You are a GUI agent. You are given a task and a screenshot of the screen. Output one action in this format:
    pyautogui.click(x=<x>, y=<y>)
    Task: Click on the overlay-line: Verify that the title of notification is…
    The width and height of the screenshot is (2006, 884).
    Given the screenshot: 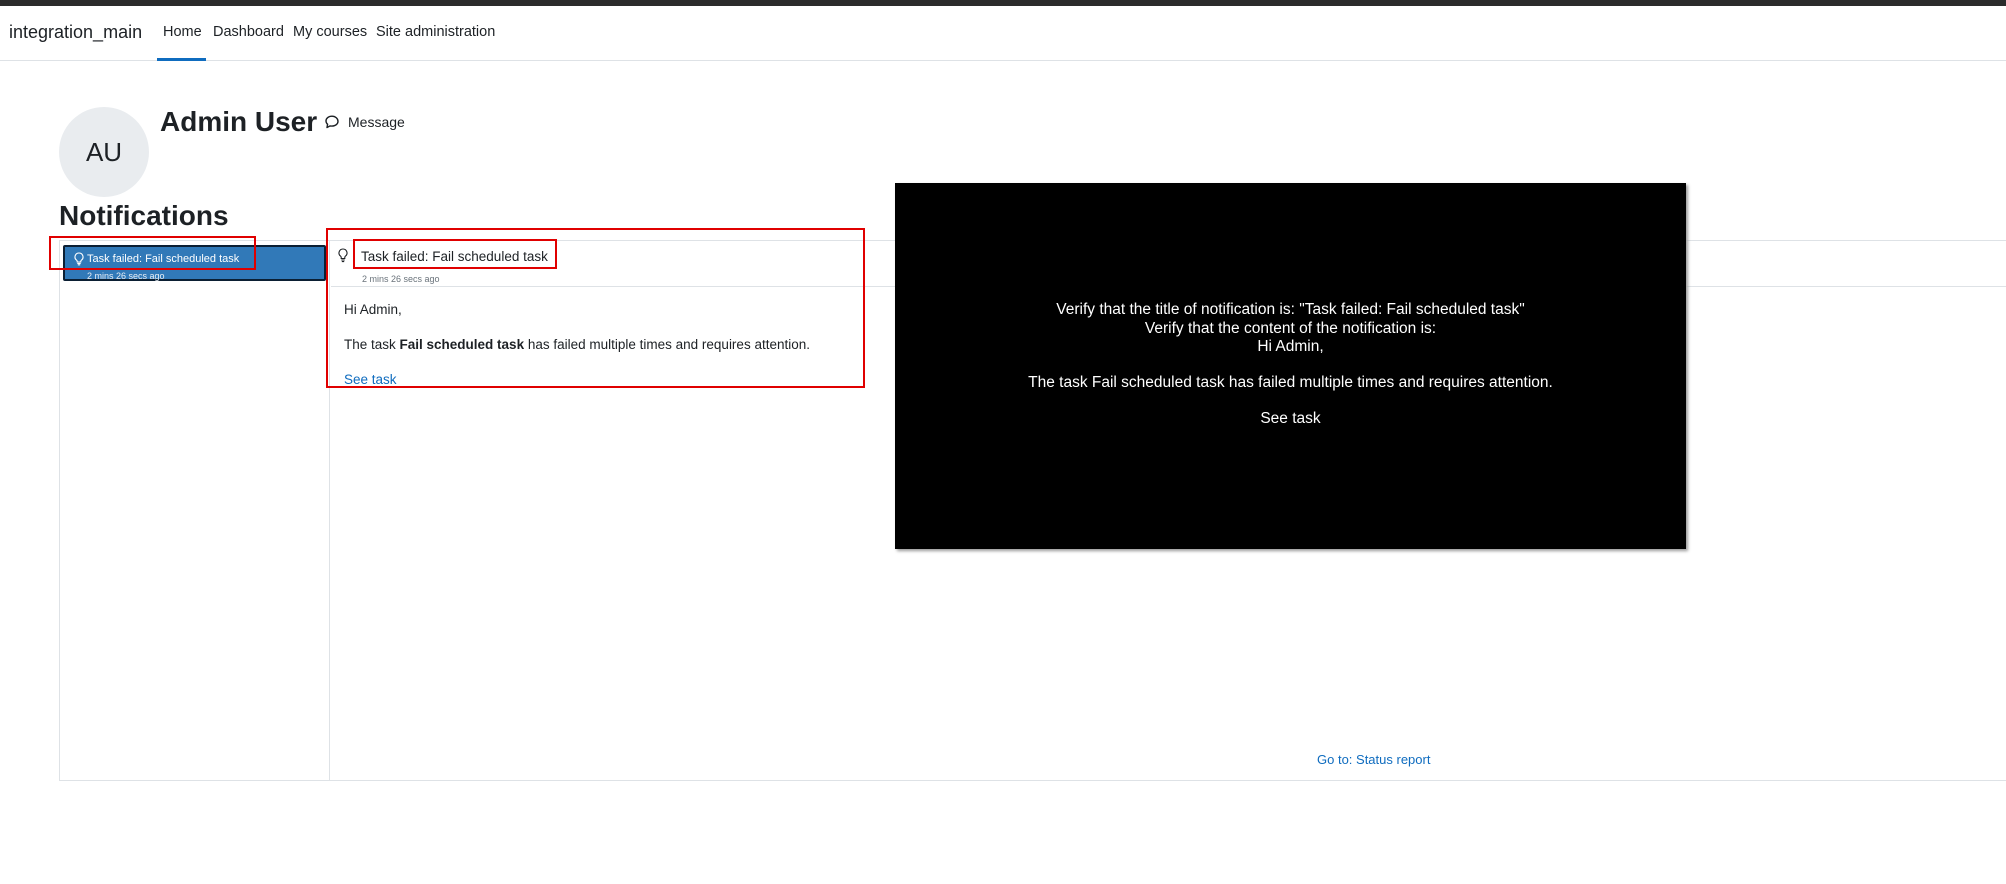 What is the action you would take?
    pyautogui.click(x=1290, y=309)
    